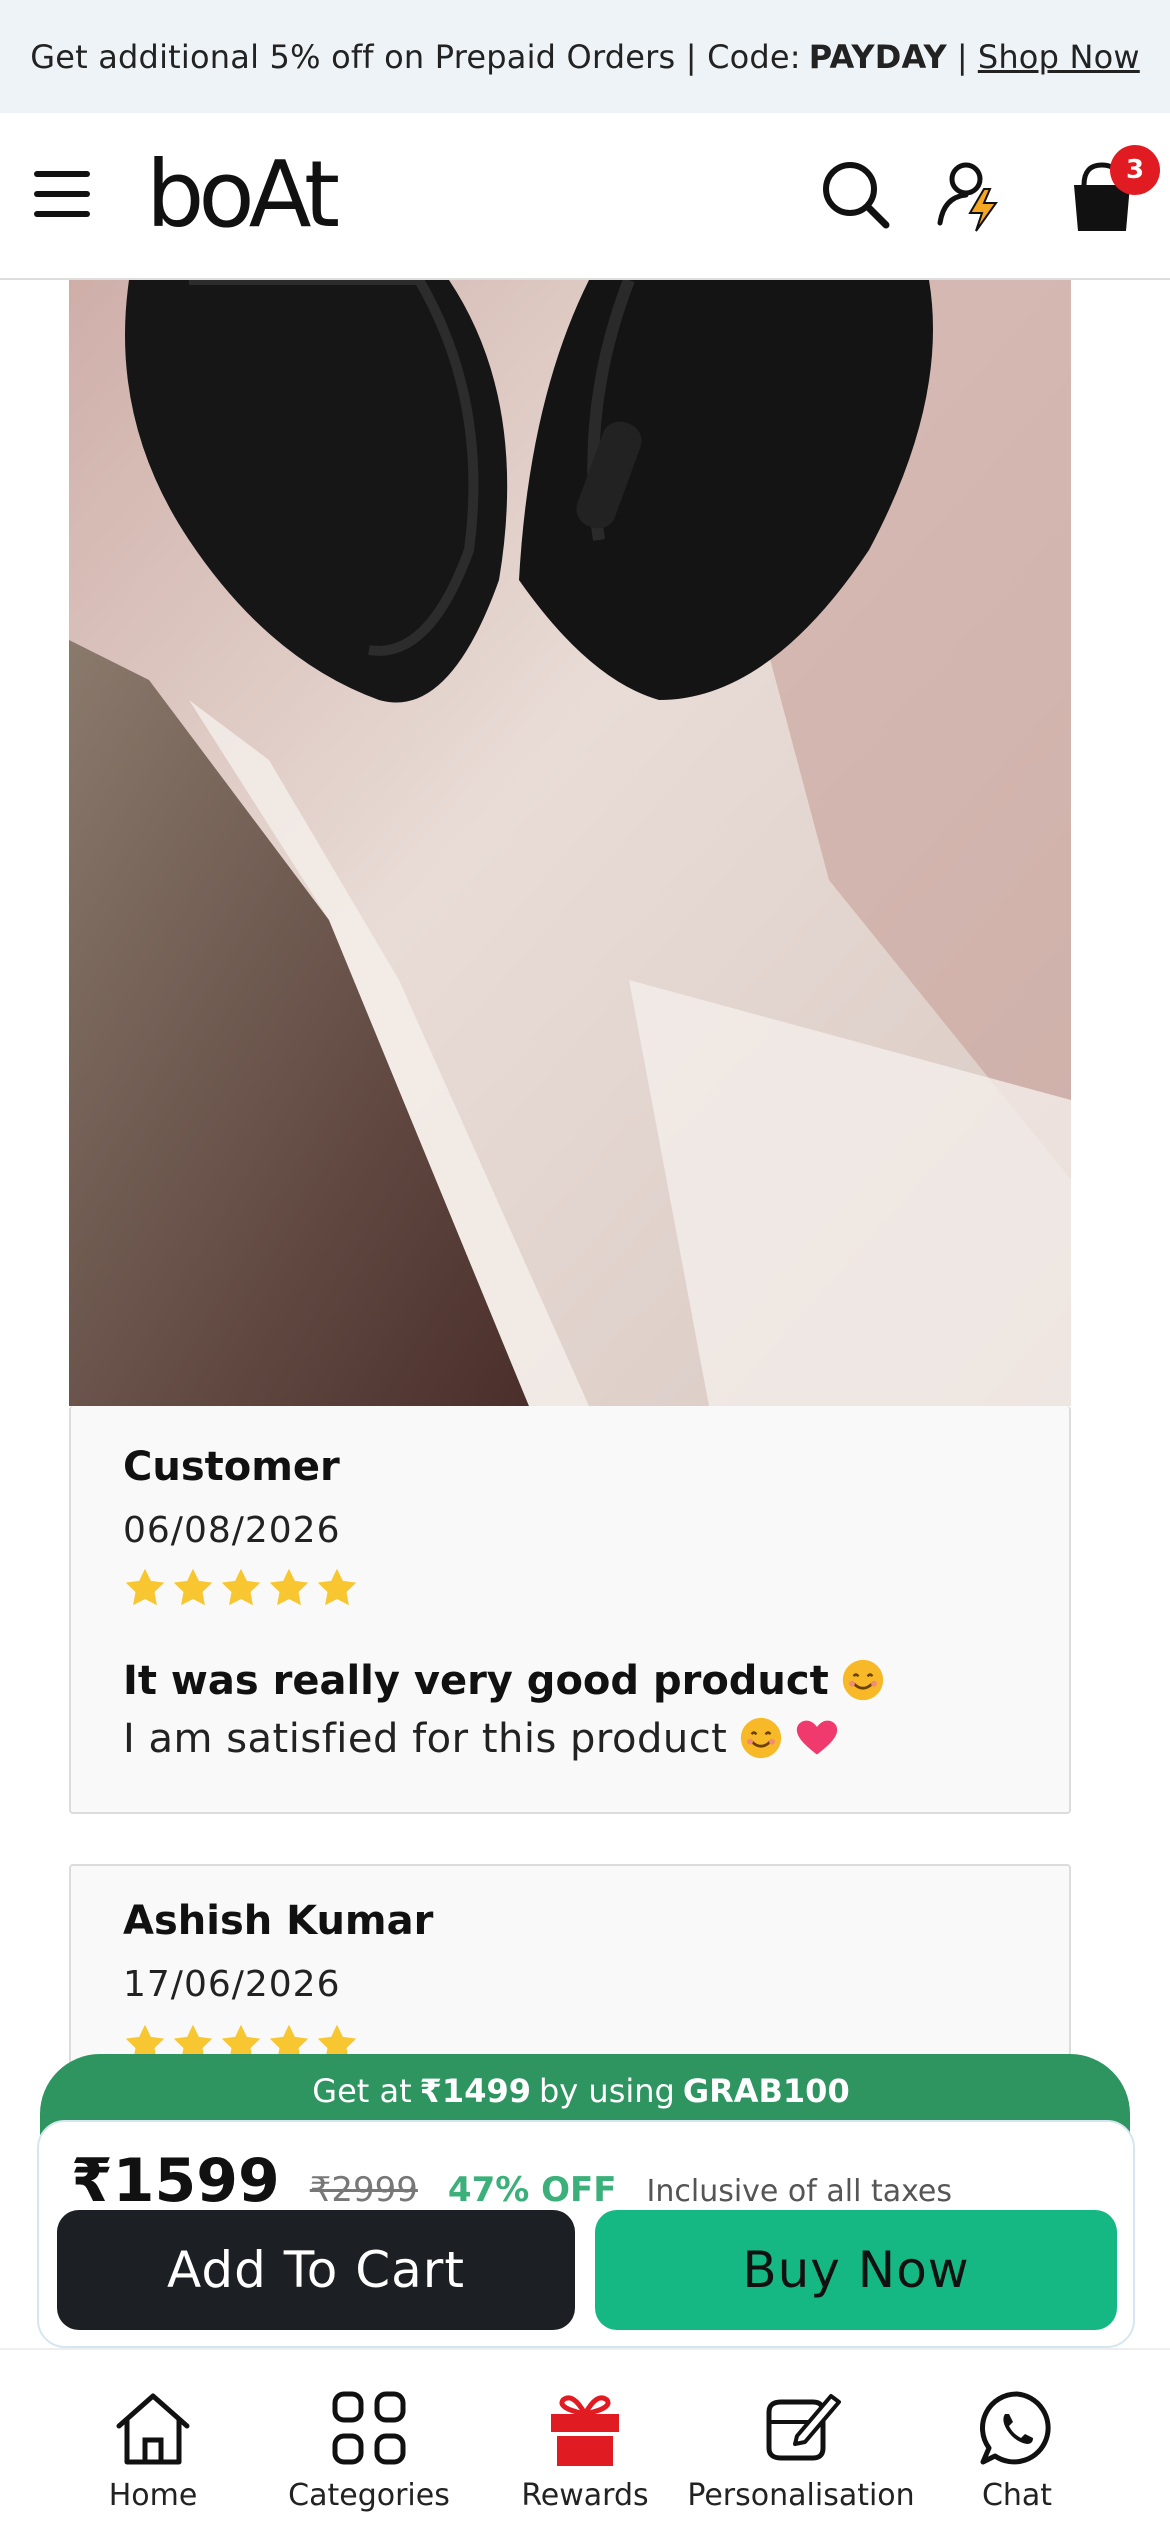 The width and height of the screenshot is (1170, 2532). What do you see at coordinates (817, 1737) in the screenshot?
I see `heart-icon` at bounding box center [817, 1737].